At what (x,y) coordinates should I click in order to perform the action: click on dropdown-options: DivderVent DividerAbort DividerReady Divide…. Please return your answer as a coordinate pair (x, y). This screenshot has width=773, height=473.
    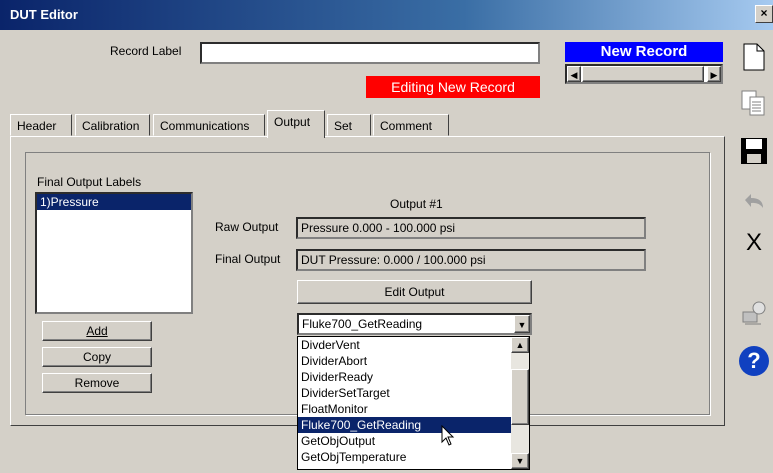
    Looking at the image, I should click on (404, 401).